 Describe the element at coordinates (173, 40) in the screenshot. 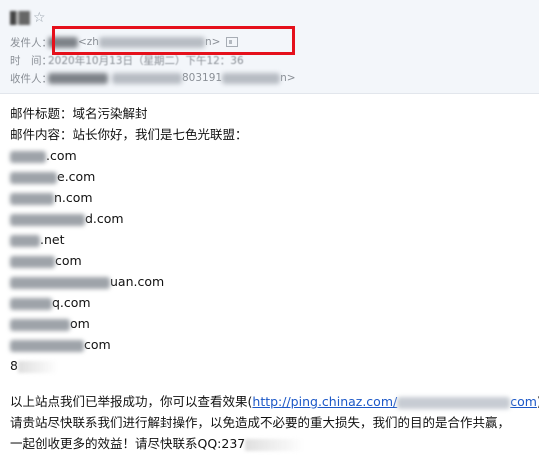

I see `red-highlight-box` at that location.